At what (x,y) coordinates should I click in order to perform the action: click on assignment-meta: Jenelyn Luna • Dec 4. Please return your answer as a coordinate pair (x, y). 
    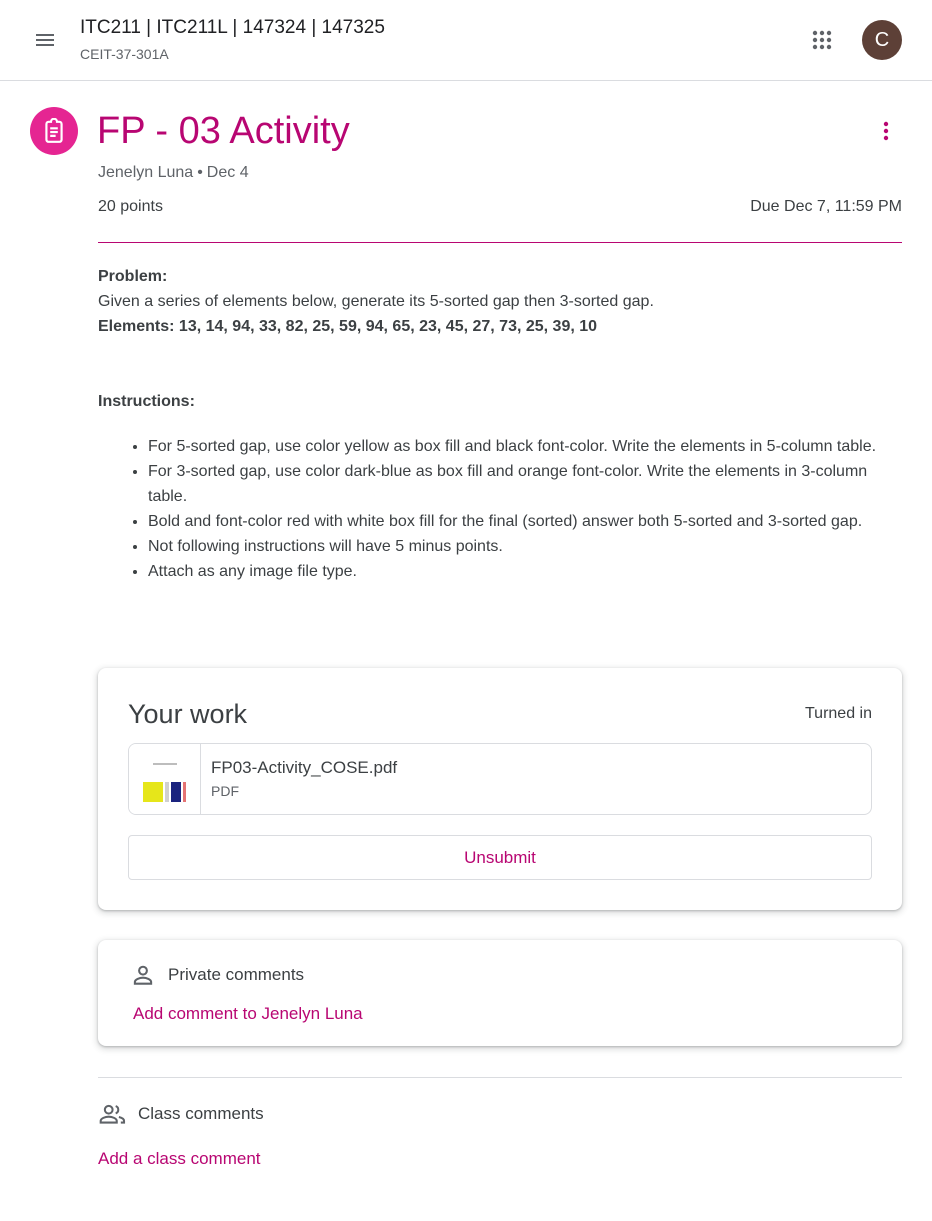
    Looking at the image, I should click on (173, 173).